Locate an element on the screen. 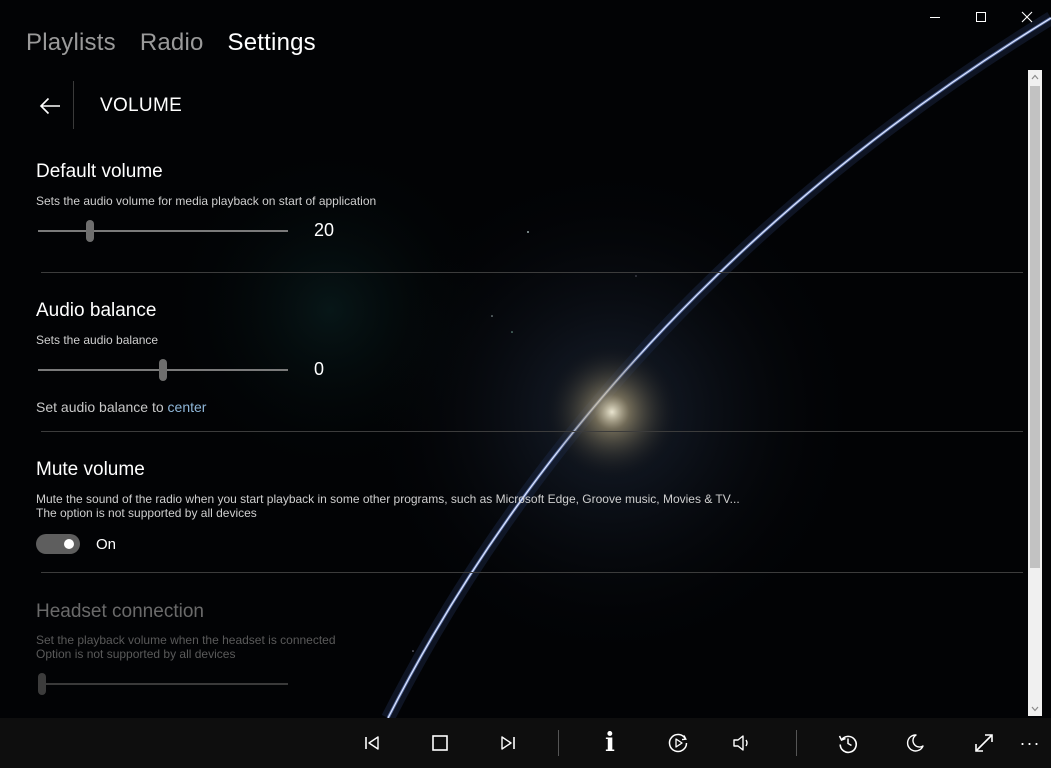 This screenshot has height=768, width=1051. maximize-button is located at coordinates (981, 17).